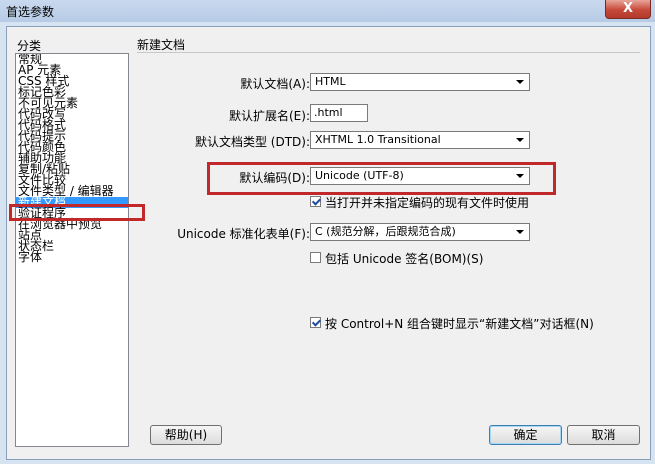  I want to click on close-icon: X, so click(628, 8).